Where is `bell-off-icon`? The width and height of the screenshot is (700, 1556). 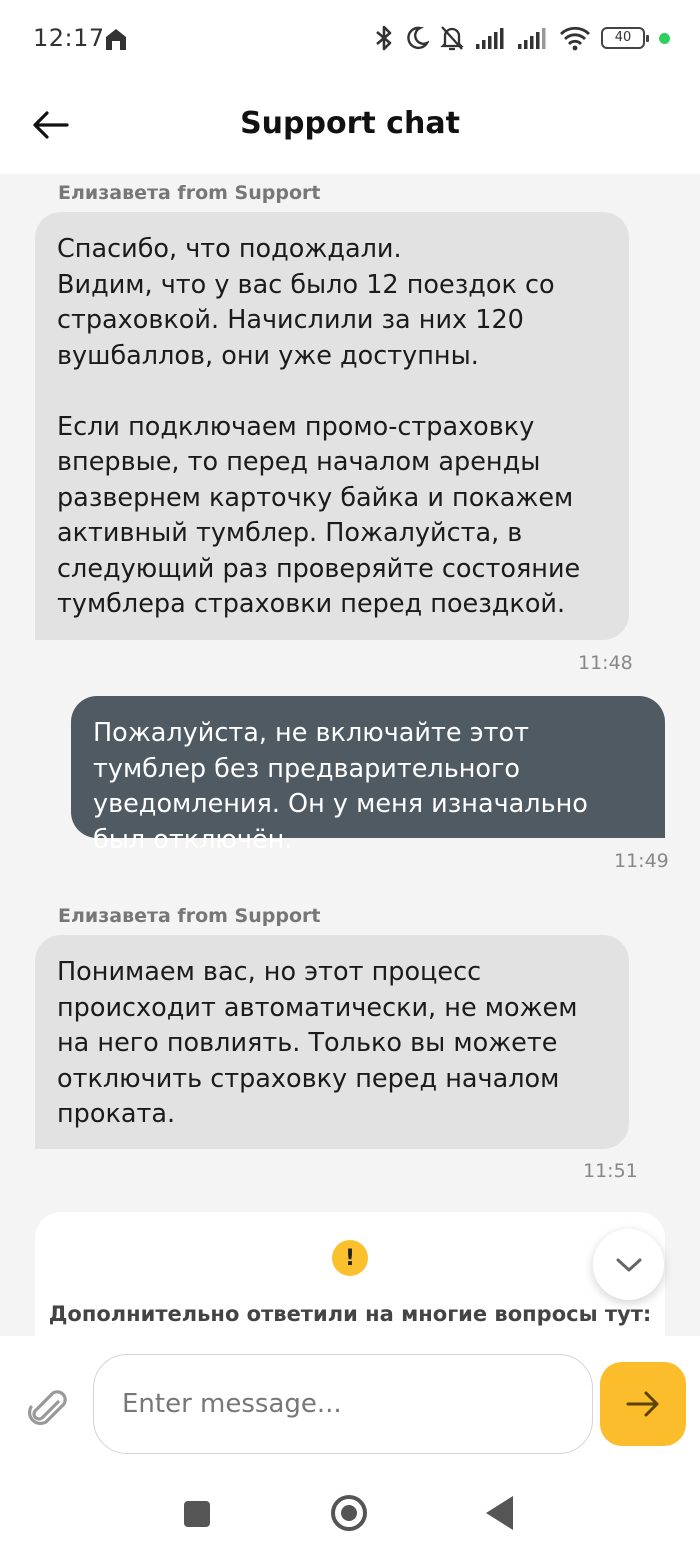
bell-off-icon is located at coordinates (452, 38).